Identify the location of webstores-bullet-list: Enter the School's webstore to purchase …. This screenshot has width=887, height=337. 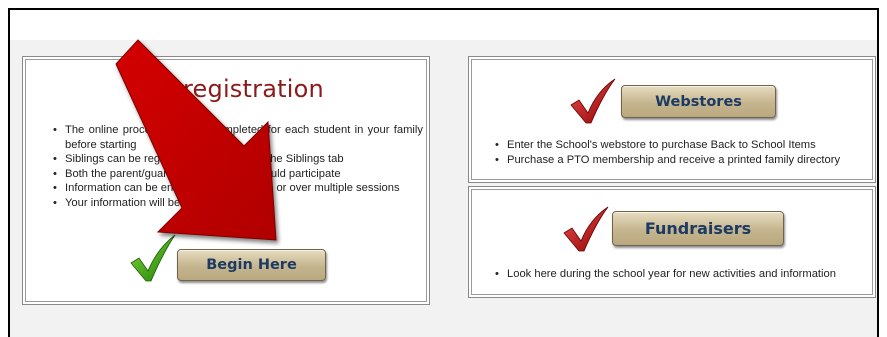
(683, 152).